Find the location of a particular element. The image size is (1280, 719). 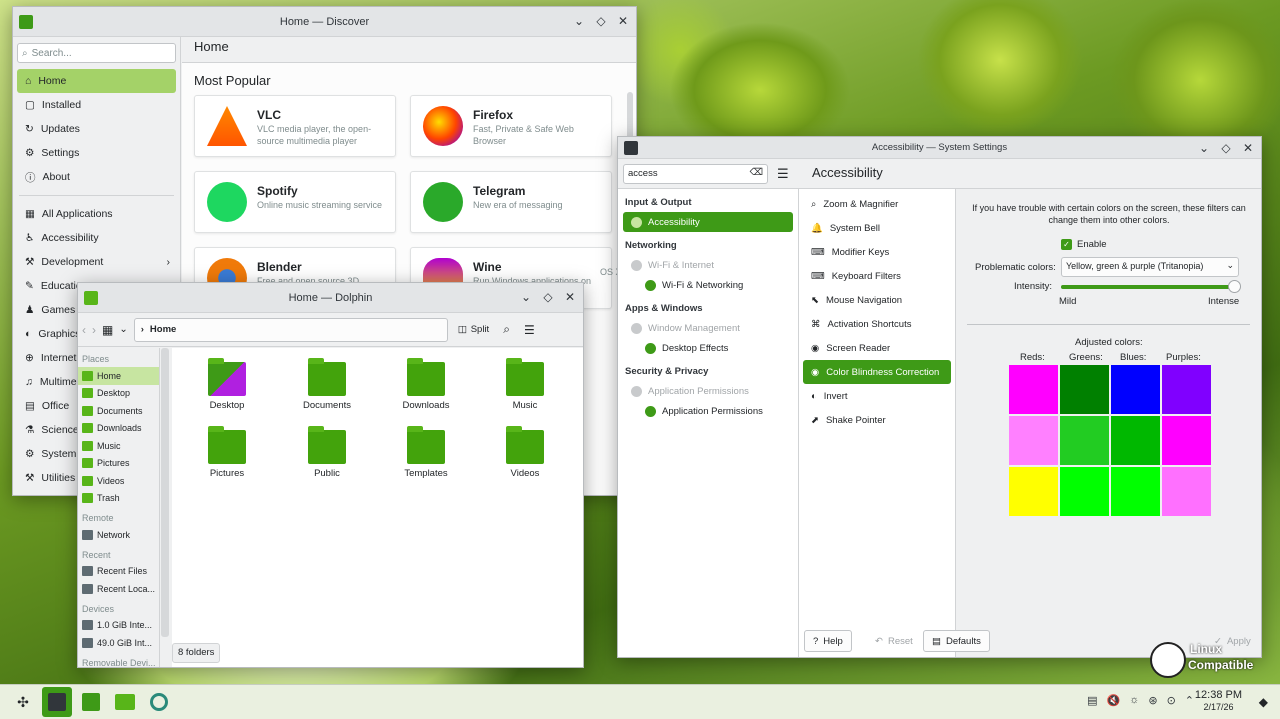

settings-titlebar: Accessibility — System Settings ⌄ ◇ ✕ is located at coordinates (939, 148).